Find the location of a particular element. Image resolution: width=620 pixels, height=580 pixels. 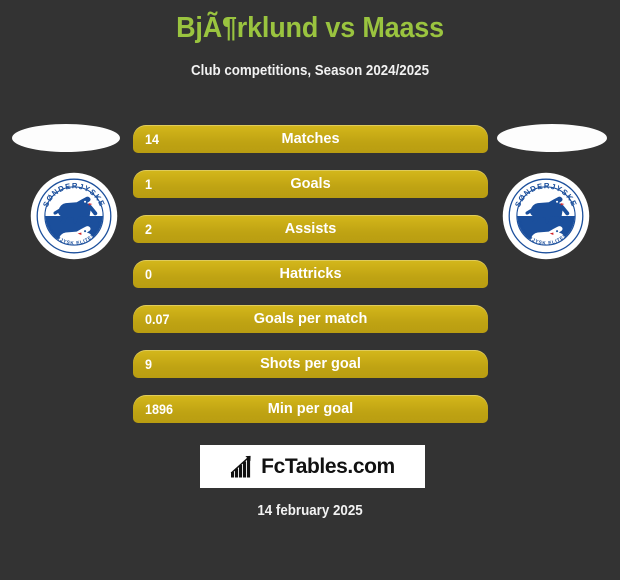

stat-label: Min per goal is located at coordinates (310, 409).